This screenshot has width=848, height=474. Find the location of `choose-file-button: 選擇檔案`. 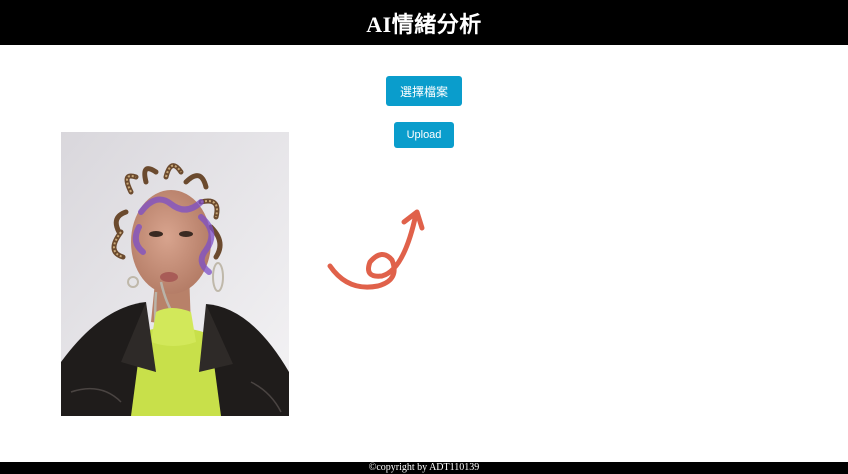

choose-file-button: 選擇檔案 is located at coordinates (424, 91).